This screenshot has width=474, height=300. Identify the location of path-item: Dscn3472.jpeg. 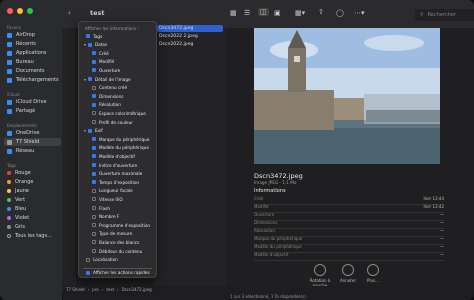
(137, 289).